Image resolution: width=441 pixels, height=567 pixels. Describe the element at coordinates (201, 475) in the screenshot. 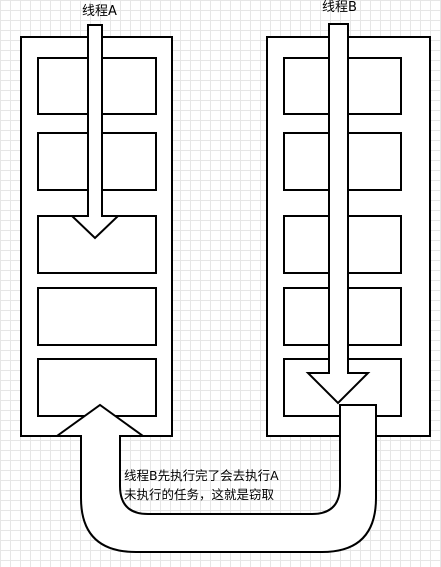

I see `note-line-1: 线程B先执行完了会去执行A` at that location.